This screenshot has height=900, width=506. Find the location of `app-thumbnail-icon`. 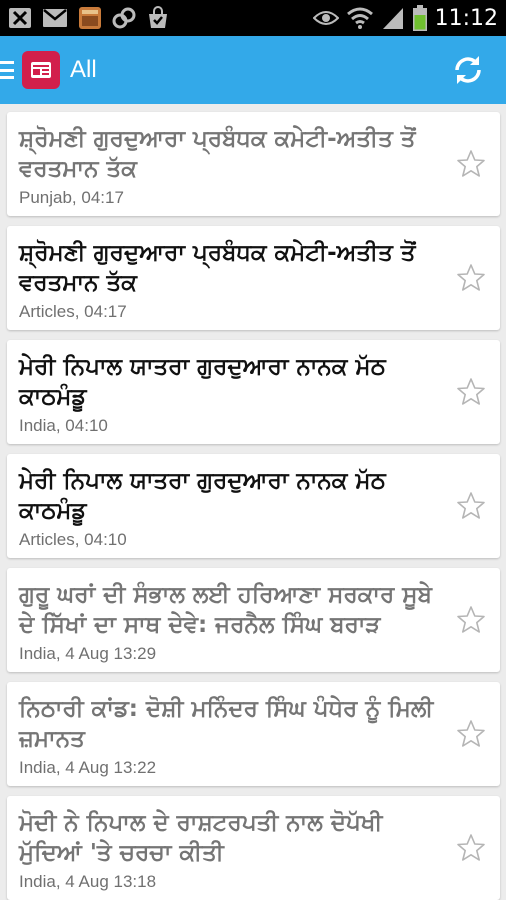

app-thumbnail-icon is located at coordinates (90, 18).